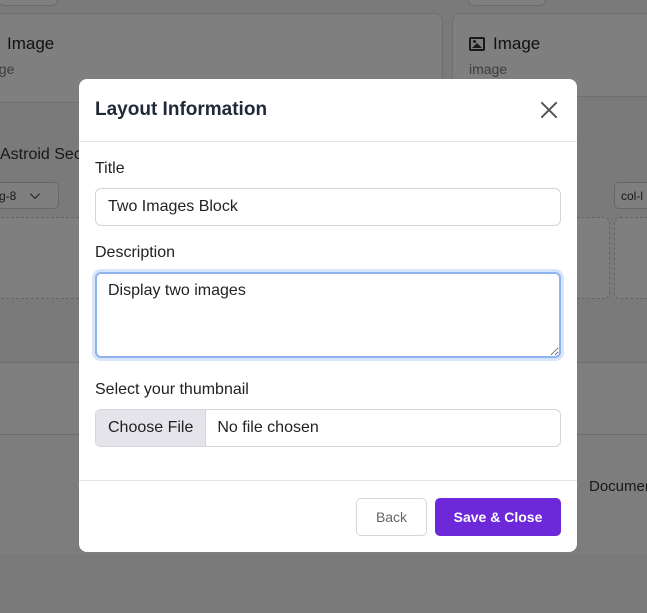 The height and width of the screenshot is (613, 647). I want to click on thumbnail-label: Select your thumbnail, so click(172, 389).